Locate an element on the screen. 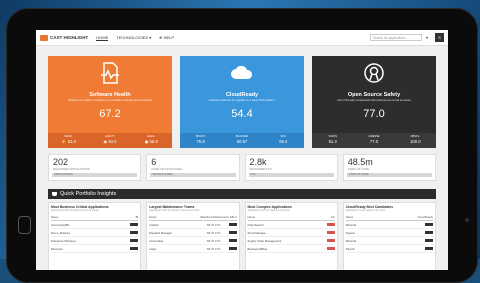  filter-caret-icon: ▾ is located at coordinates (427, 37).